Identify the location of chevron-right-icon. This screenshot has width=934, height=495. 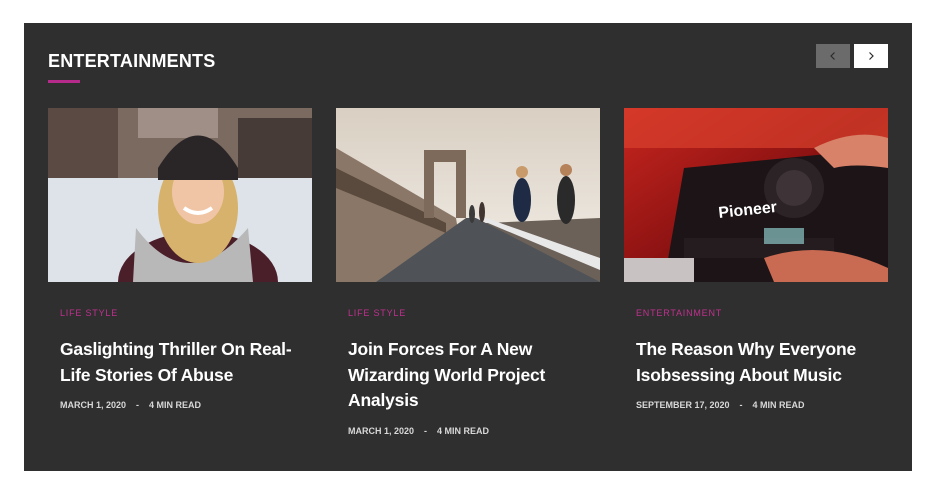
(871, 56).